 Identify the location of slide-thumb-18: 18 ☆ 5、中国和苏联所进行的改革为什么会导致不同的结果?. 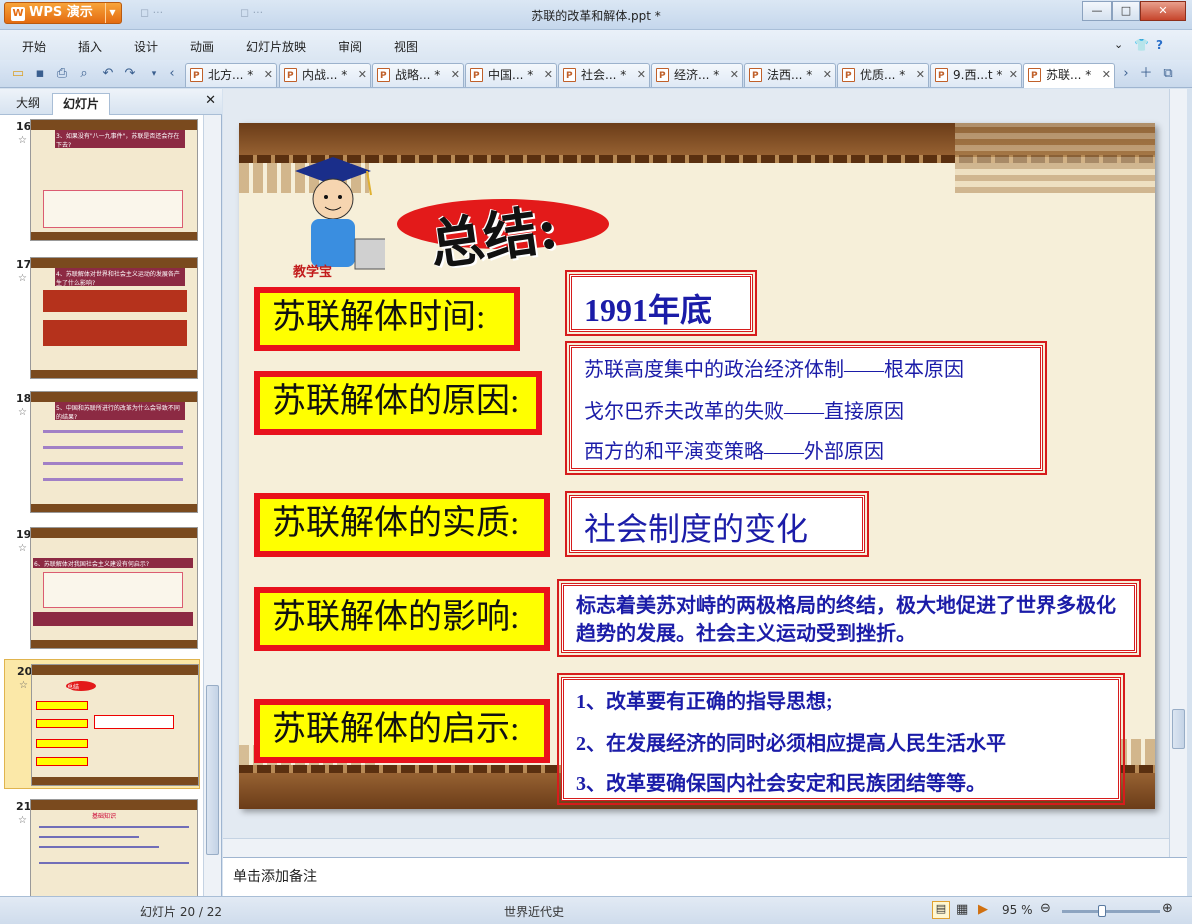
(102, 452).